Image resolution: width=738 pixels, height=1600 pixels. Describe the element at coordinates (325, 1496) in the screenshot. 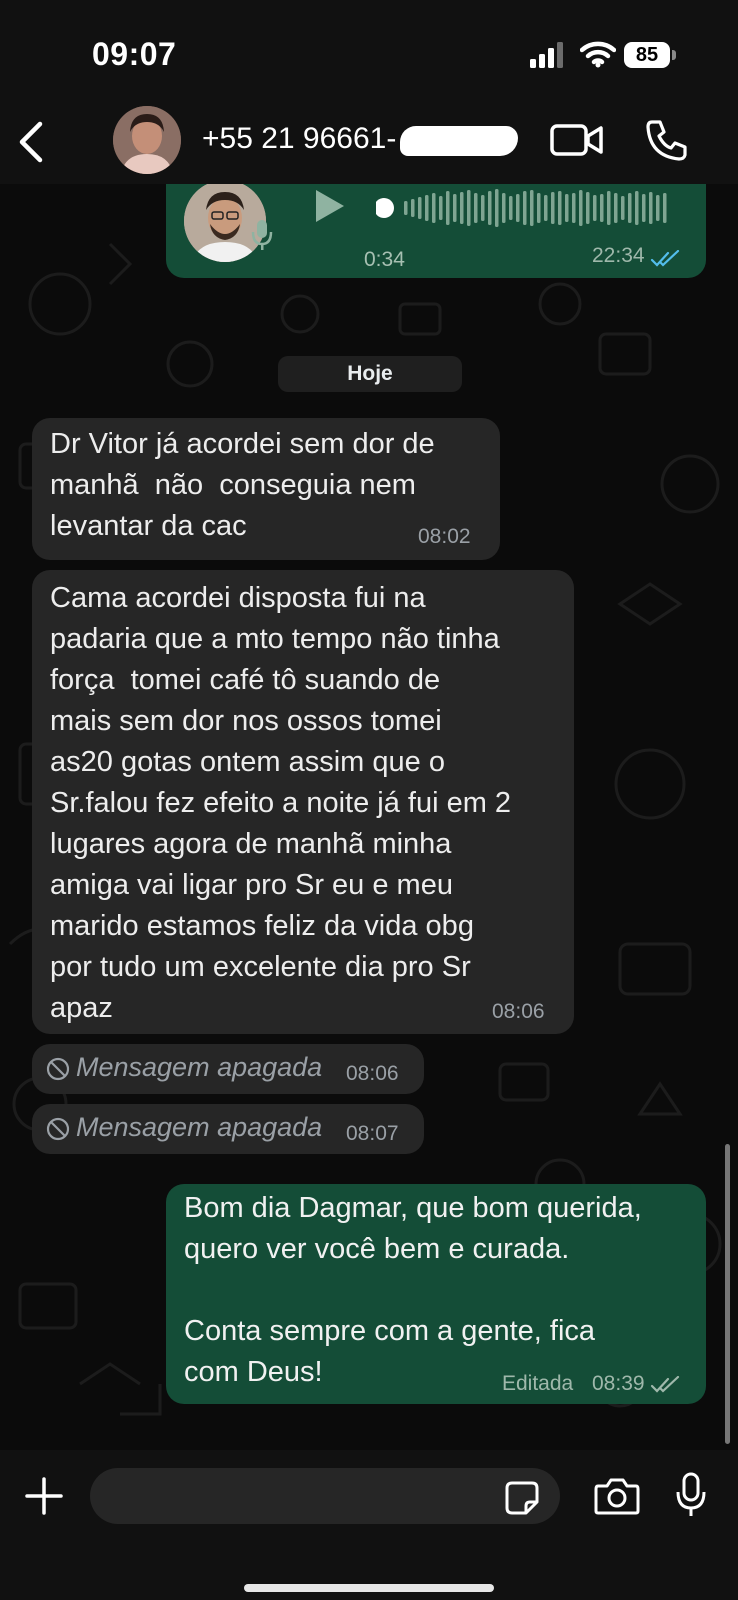

I see `message-input` at that location.